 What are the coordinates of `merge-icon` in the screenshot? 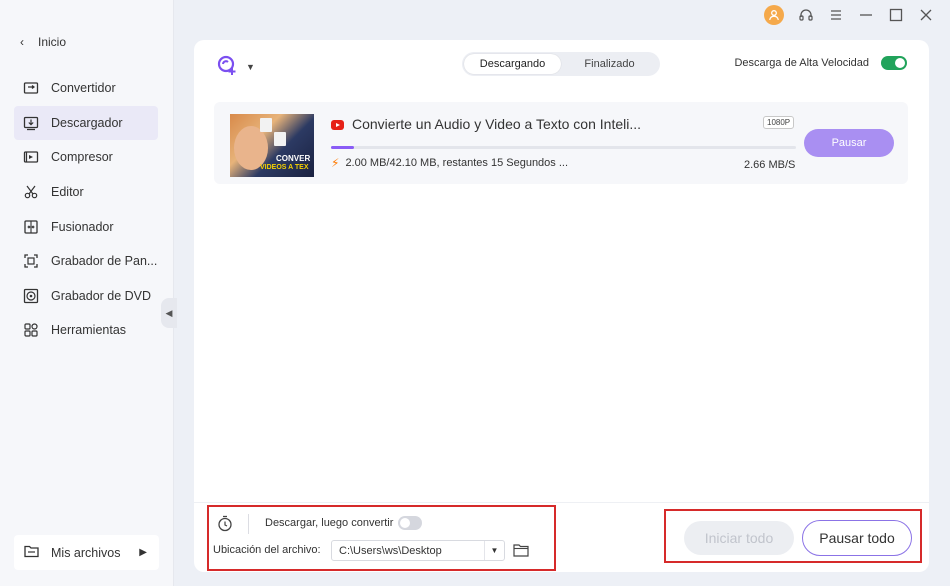 It's located at (31, 227).